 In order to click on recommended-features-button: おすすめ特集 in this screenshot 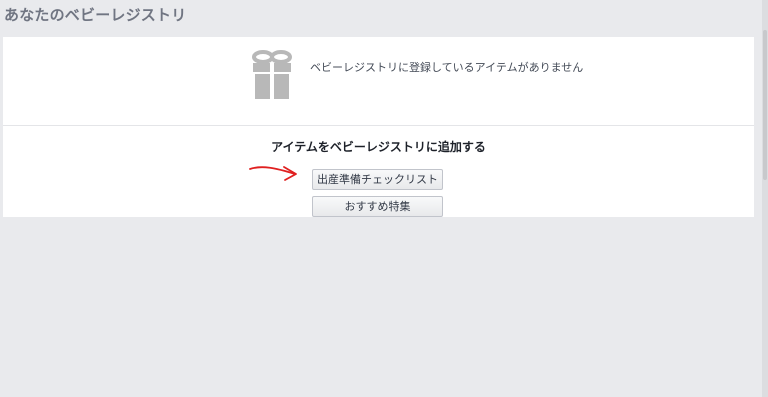, I will do `click(377, 206)`.